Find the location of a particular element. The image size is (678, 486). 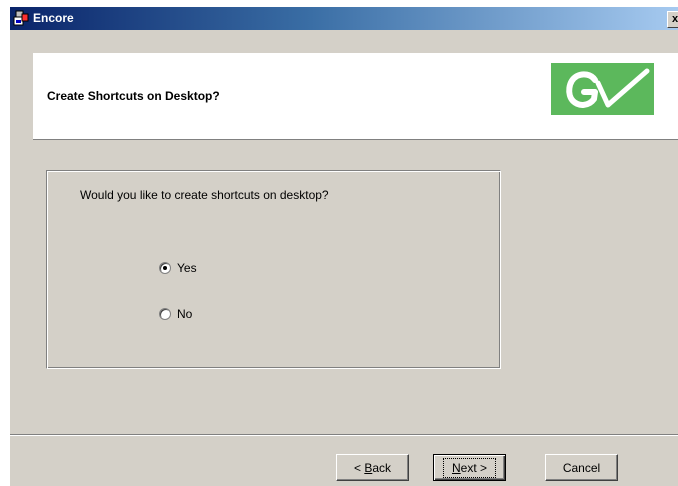

title-bar: Encore is located at coordinates (344, 18).